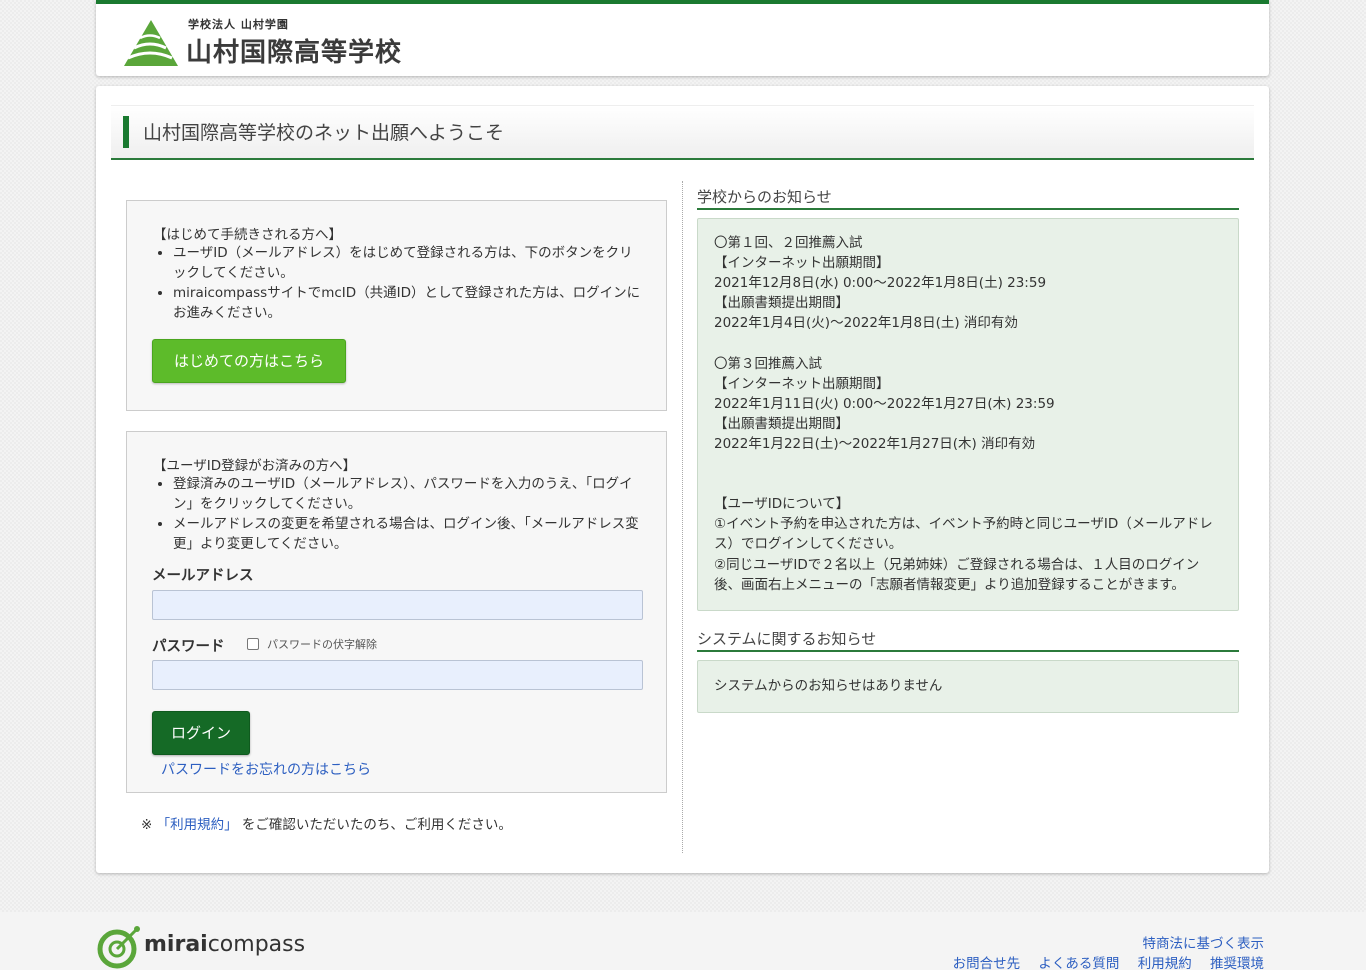 This screenshot has width=1366, height=970. What do you see at coordinates (1165, 963) in the screenshot?
I see `terms-of-use-link: 利用規約` at bounding box center [1165, 963].